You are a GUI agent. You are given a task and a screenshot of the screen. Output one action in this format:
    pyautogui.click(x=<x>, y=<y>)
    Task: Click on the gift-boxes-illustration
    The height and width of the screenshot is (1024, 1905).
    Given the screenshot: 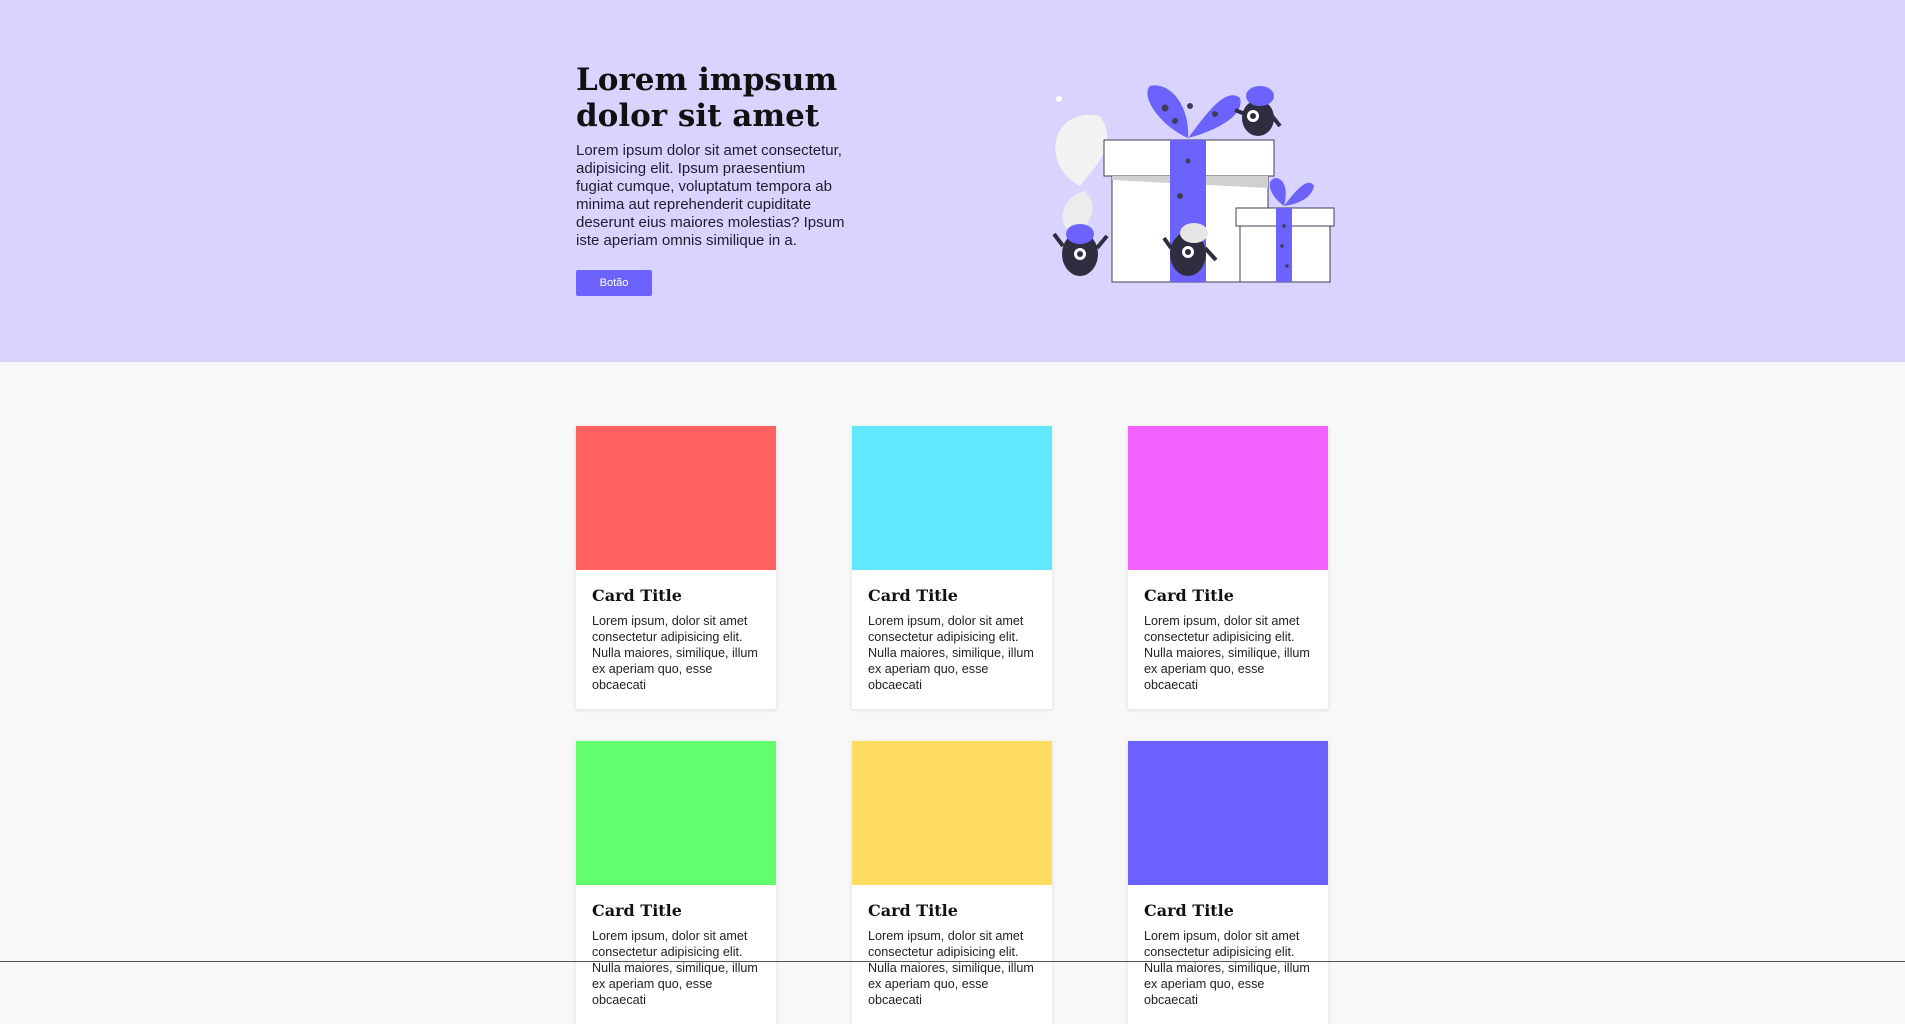 What is the action you would take?
    pyautogui.click(x=1193, y=184)
    